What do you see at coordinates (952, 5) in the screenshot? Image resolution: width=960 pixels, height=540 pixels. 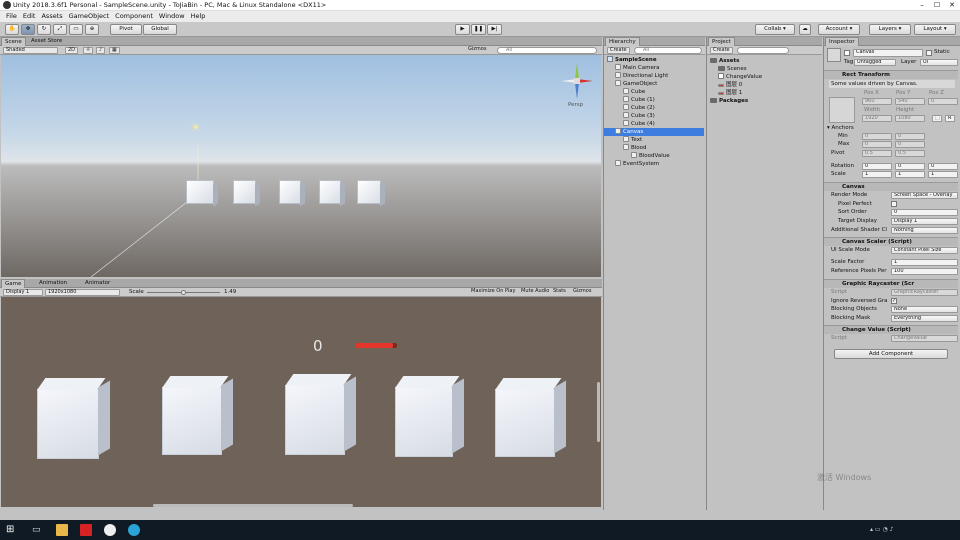 I see `close-icon: ✕` at bounding box center [952, 5].